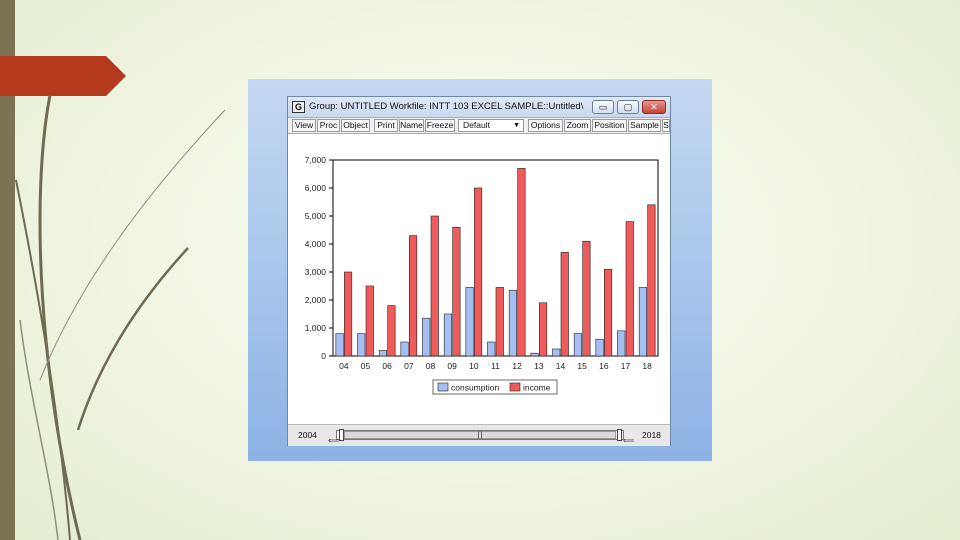  Describe the element at coordinates (517, 366) in the screenshot. I see `x-tick-label: 12` at that location.